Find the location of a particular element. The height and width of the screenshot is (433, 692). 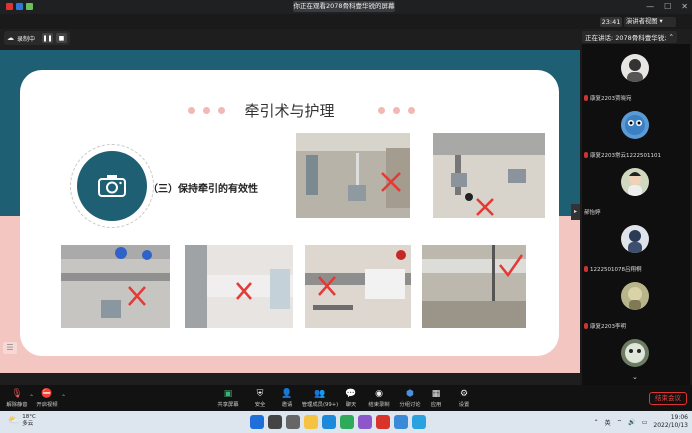

shield-icon is located at coordinates (19, 6).